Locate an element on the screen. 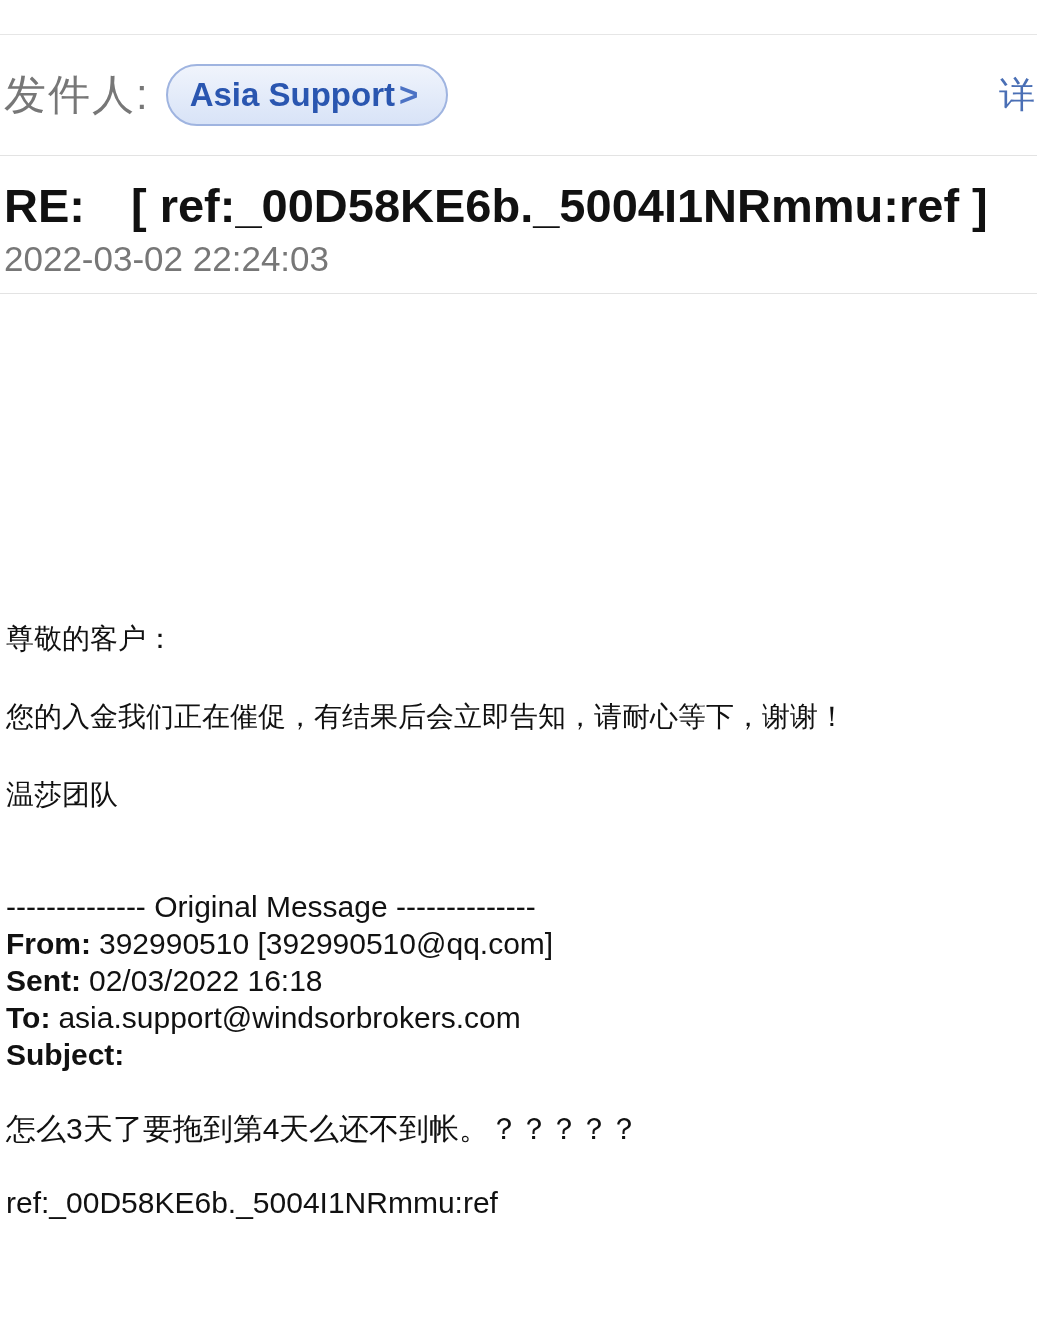  sender-chip: Asia Support> is located at coordinates (307, 95).